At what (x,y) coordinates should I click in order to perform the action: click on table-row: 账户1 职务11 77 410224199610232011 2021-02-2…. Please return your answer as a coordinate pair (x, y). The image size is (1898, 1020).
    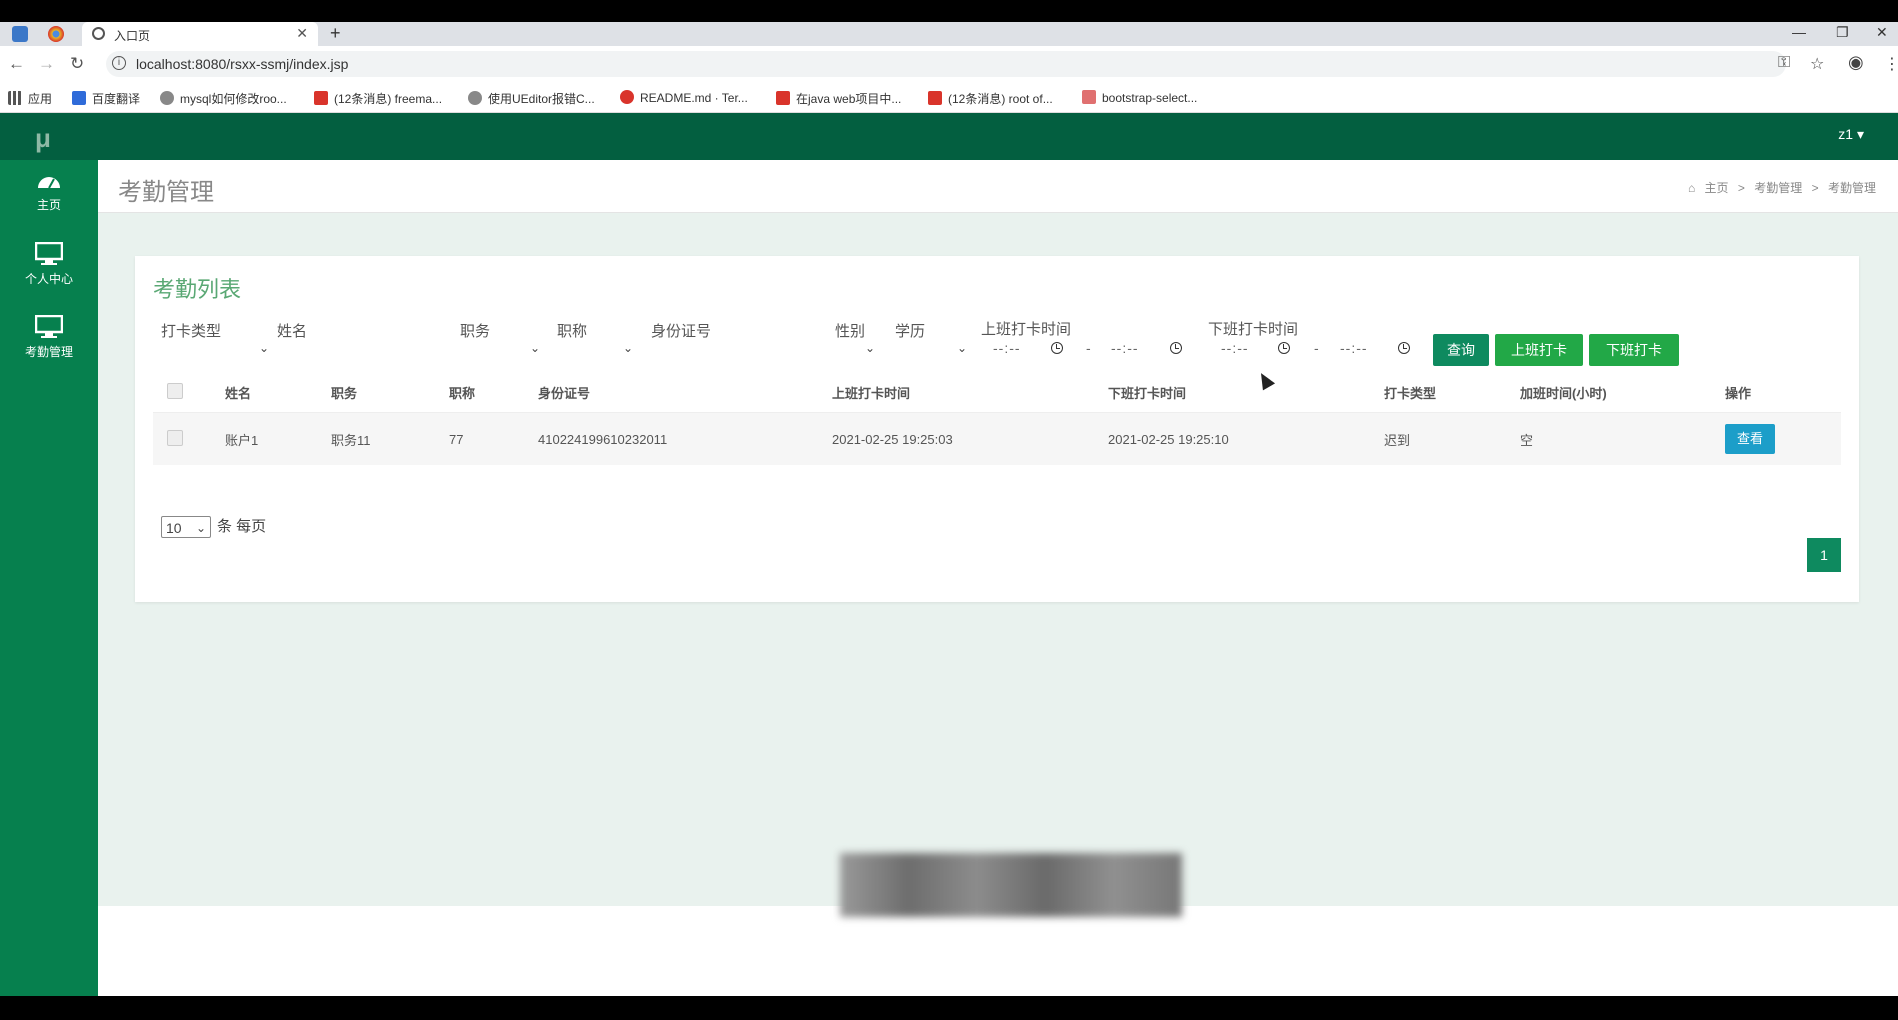
    Looking at the image, I should click on (997, 438).